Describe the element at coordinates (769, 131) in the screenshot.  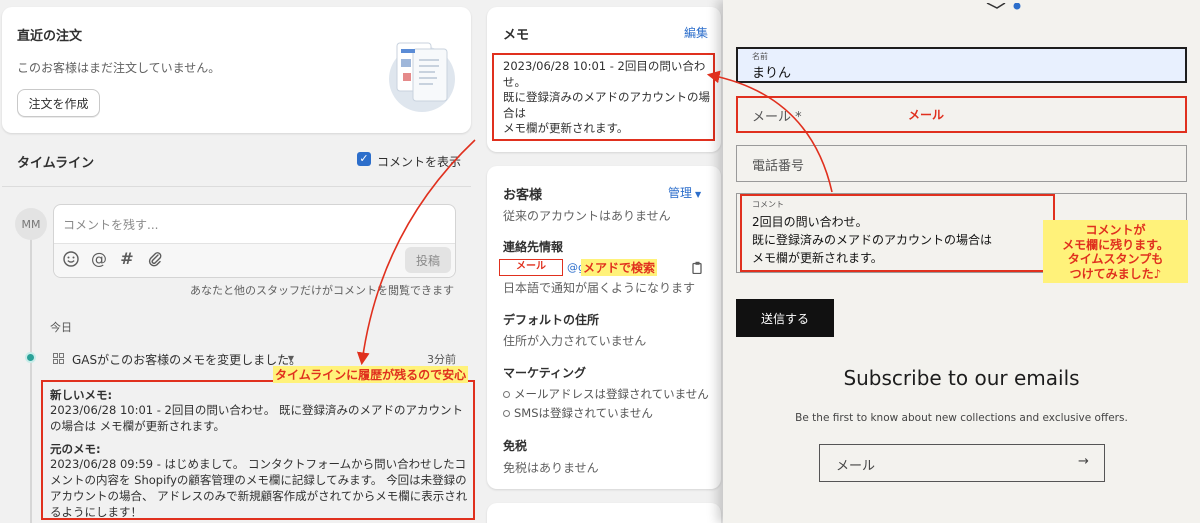
I see `arrow-form-to-memo` at that location.